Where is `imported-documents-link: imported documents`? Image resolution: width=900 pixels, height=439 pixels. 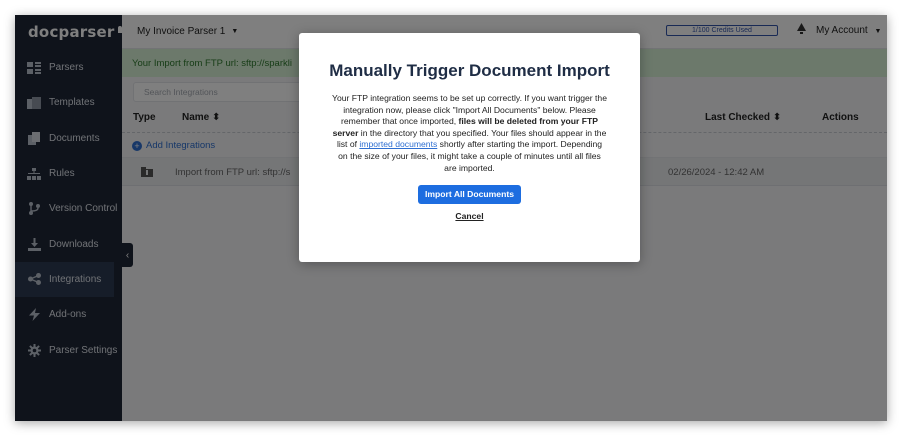
imported-documents-link: imported documents is located at coordinates (398, 144).